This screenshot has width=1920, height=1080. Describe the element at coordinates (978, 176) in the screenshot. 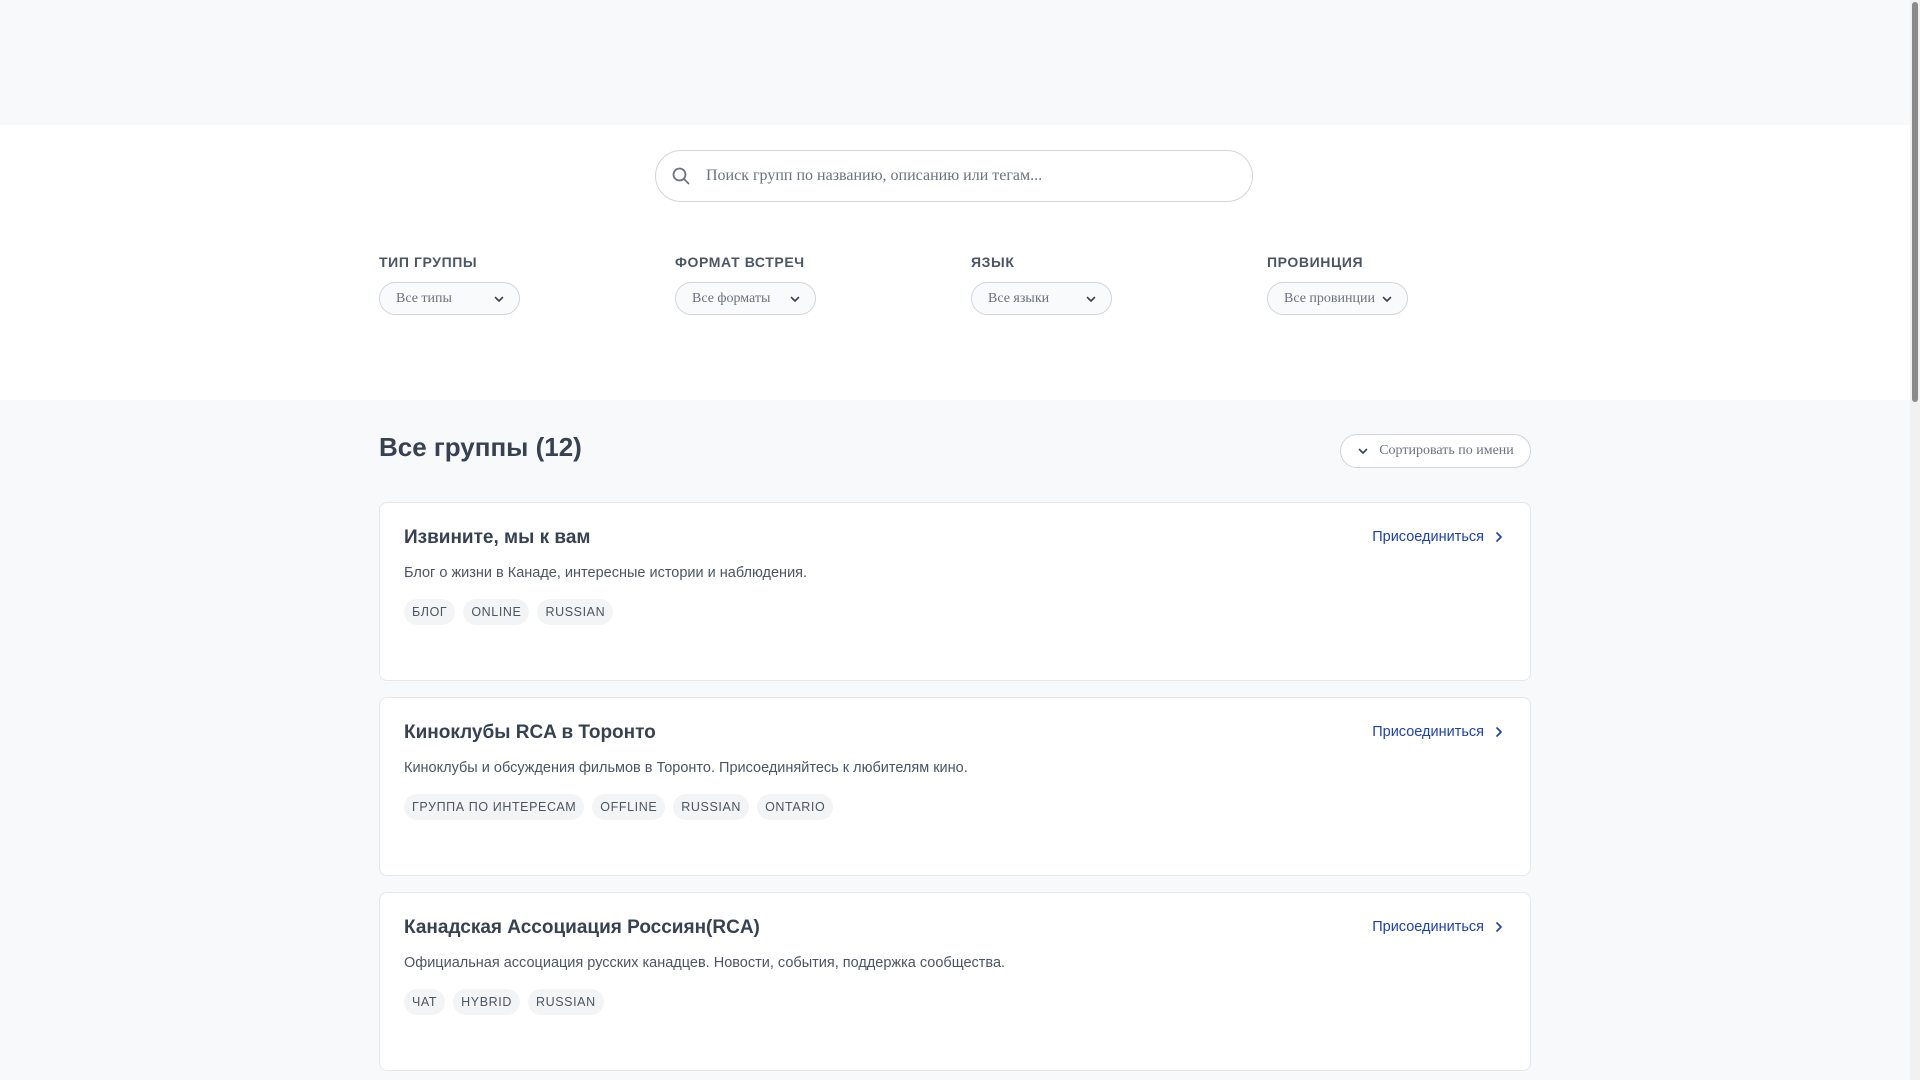

I see `search-input` at that location.